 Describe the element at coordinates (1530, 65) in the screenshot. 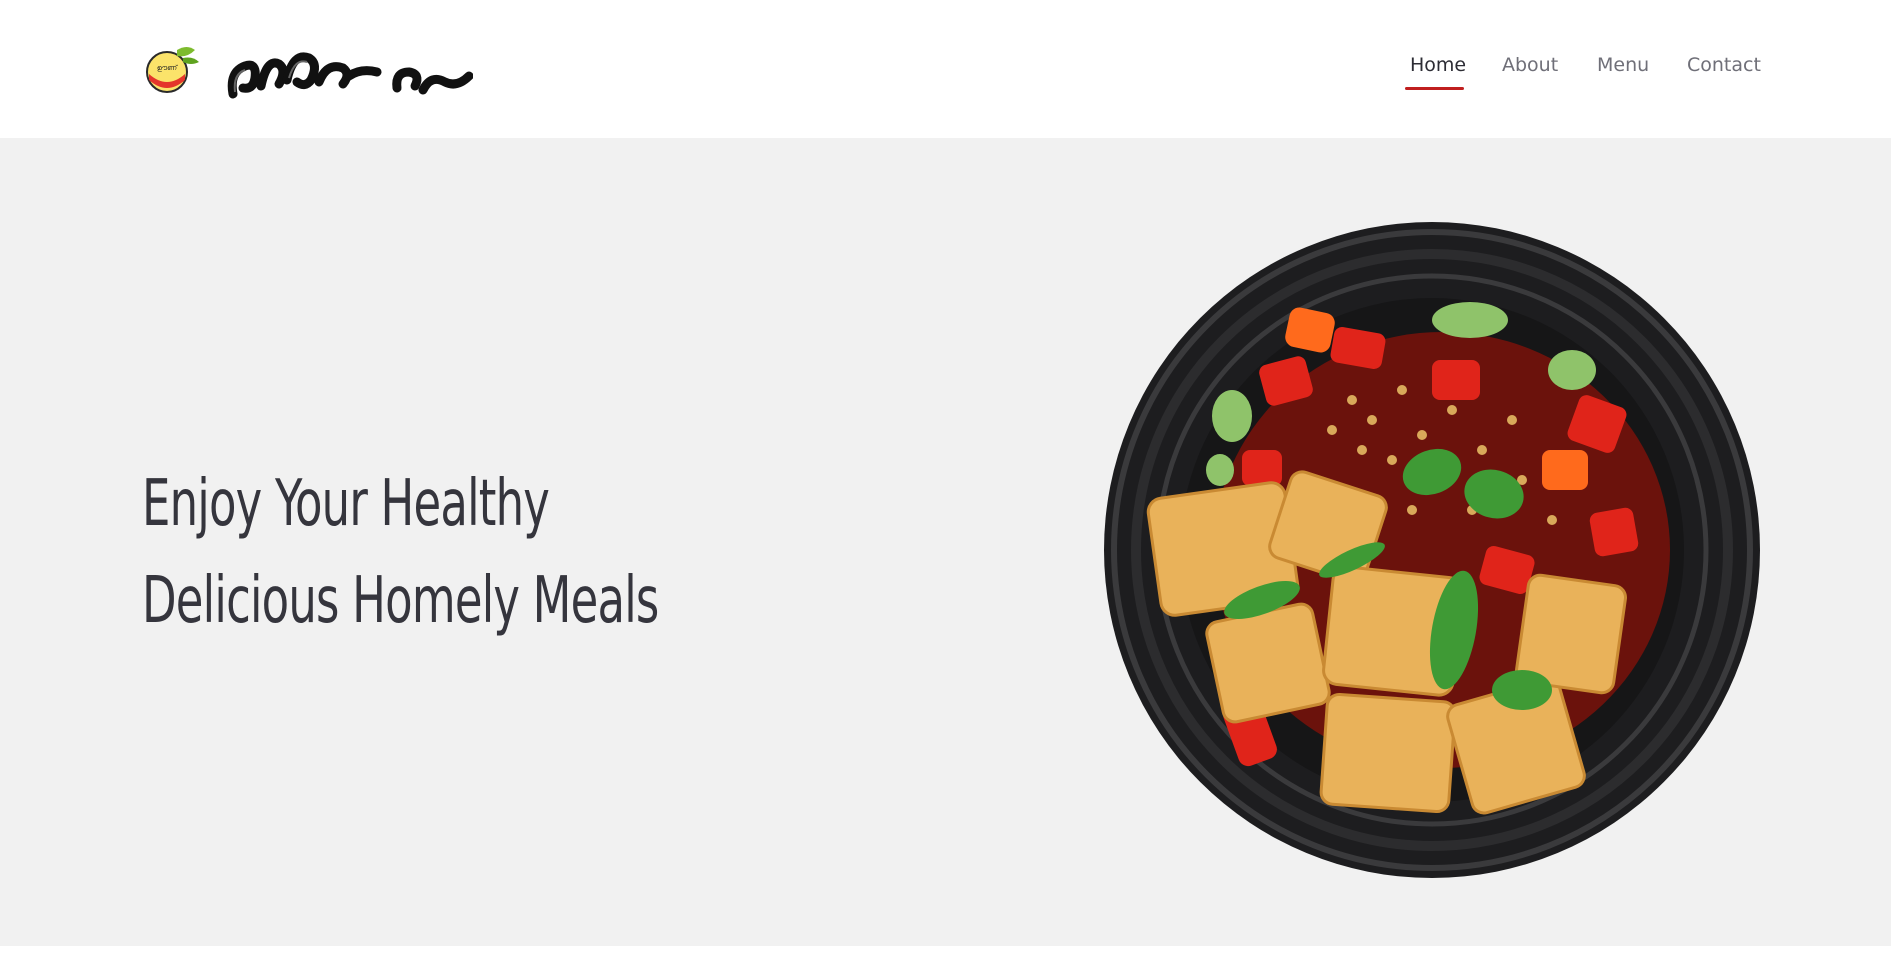

I see `nav-about: About` at that location.